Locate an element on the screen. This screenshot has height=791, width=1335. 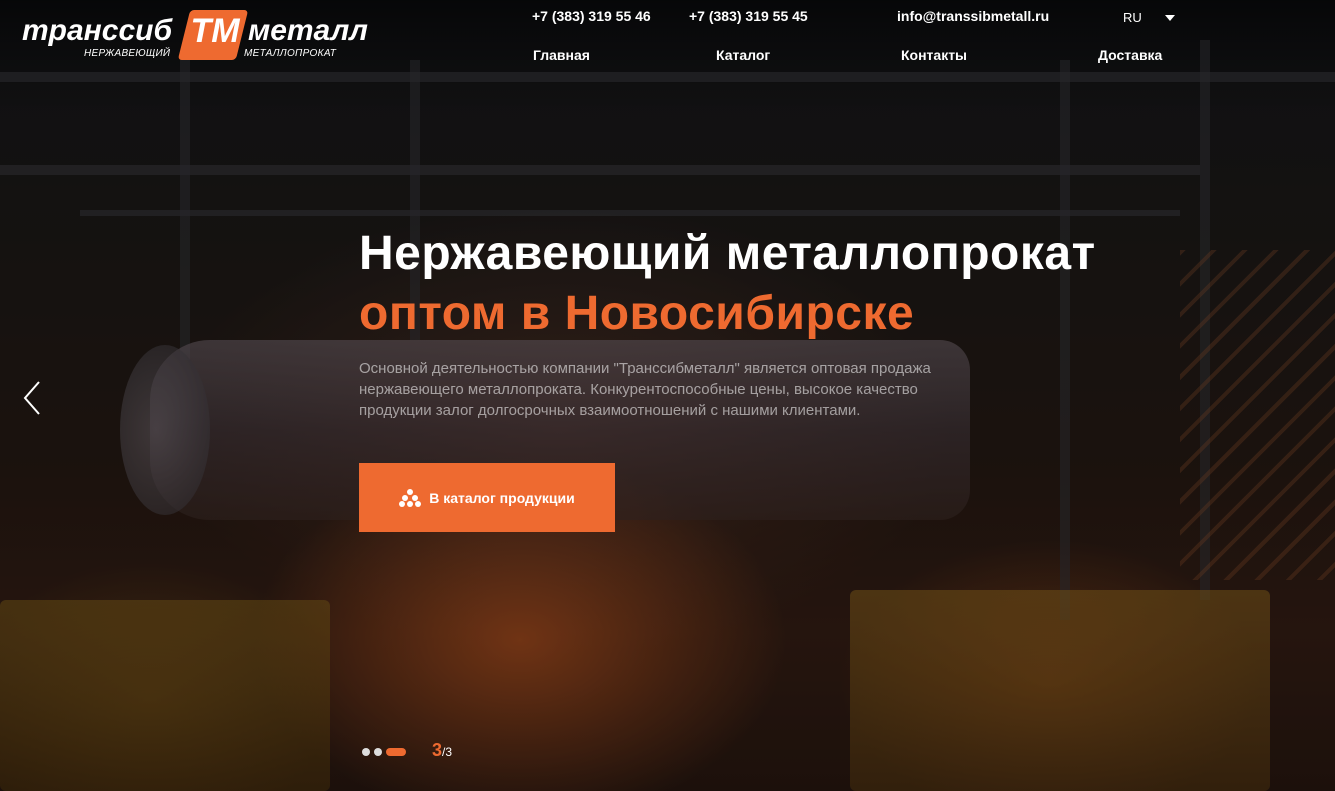
hero-title-line-1: Нержавеющий металлопрокат is located at coordinates (727, 253).